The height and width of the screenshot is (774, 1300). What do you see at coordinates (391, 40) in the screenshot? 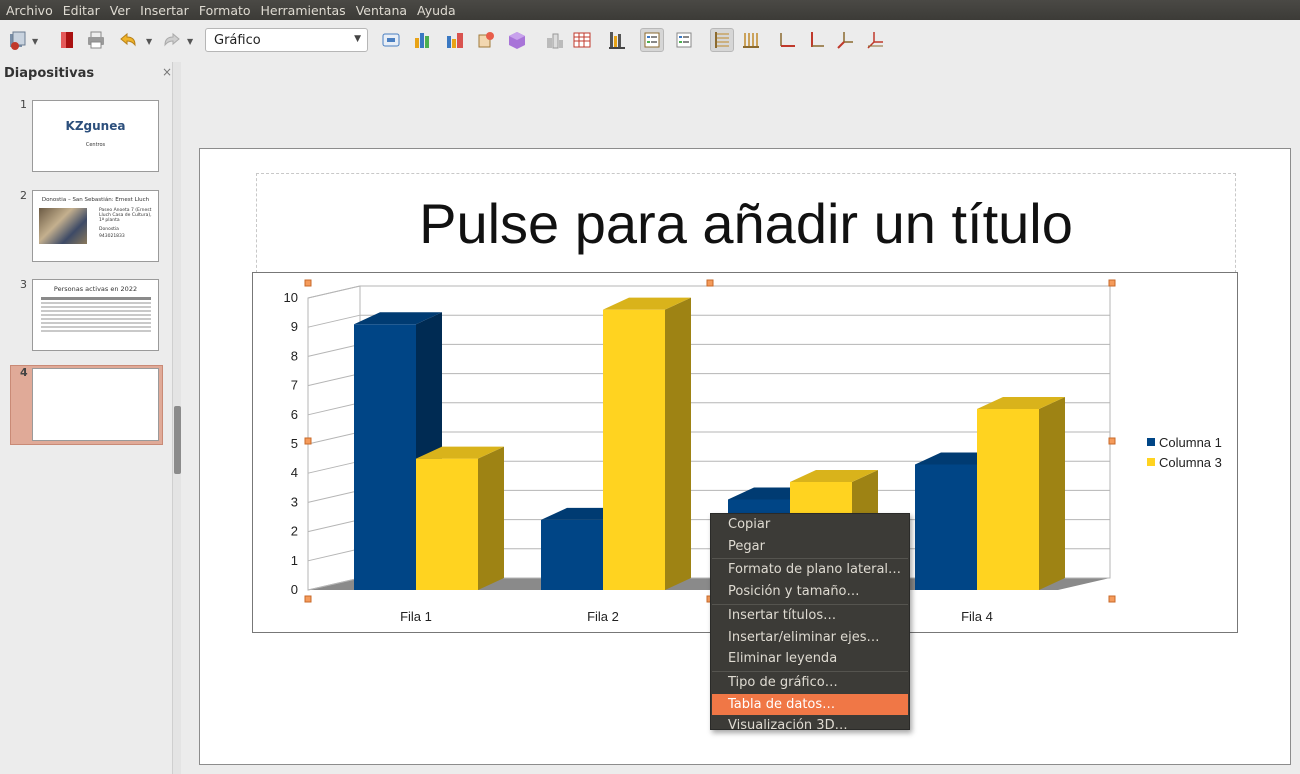
I see `format-selection-icon` at bounding box center [391, 40].